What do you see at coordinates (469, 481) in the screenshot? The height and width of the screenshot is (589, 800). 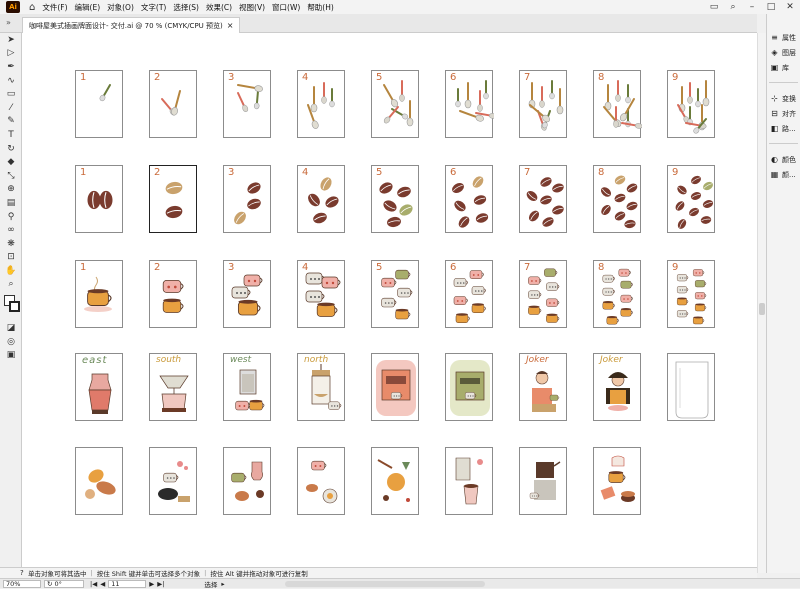 I see `artboard-scene-coffee-bag` at bounding box center [469, 481].